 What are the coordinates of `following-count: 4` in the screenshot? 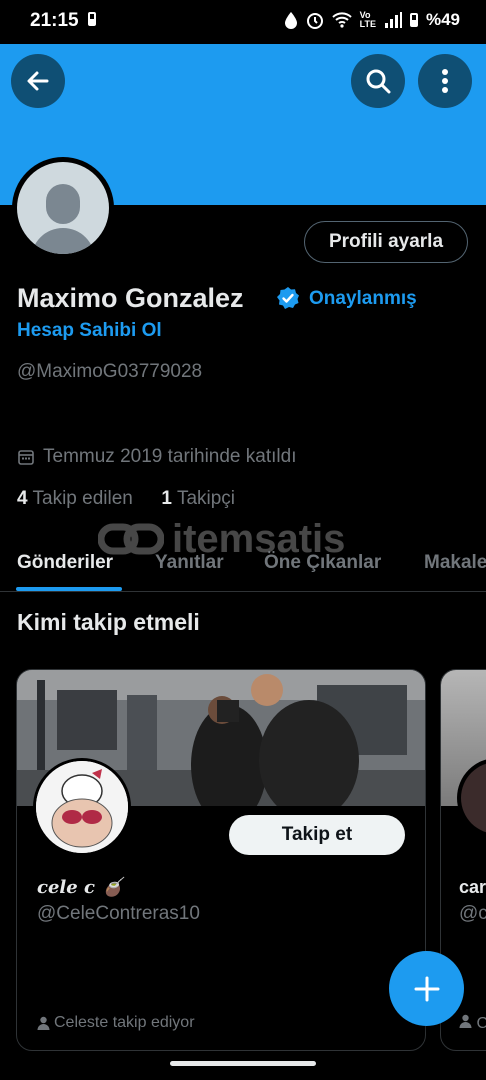 It's located at (22, 498).